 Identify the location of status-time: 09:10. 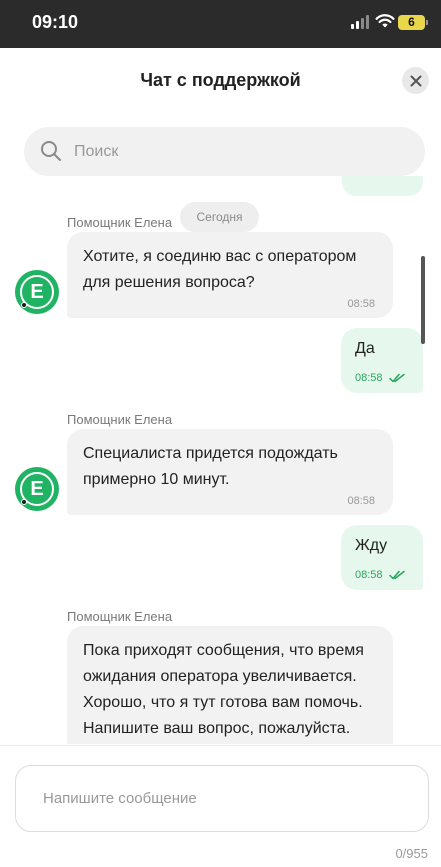
(55, 22).